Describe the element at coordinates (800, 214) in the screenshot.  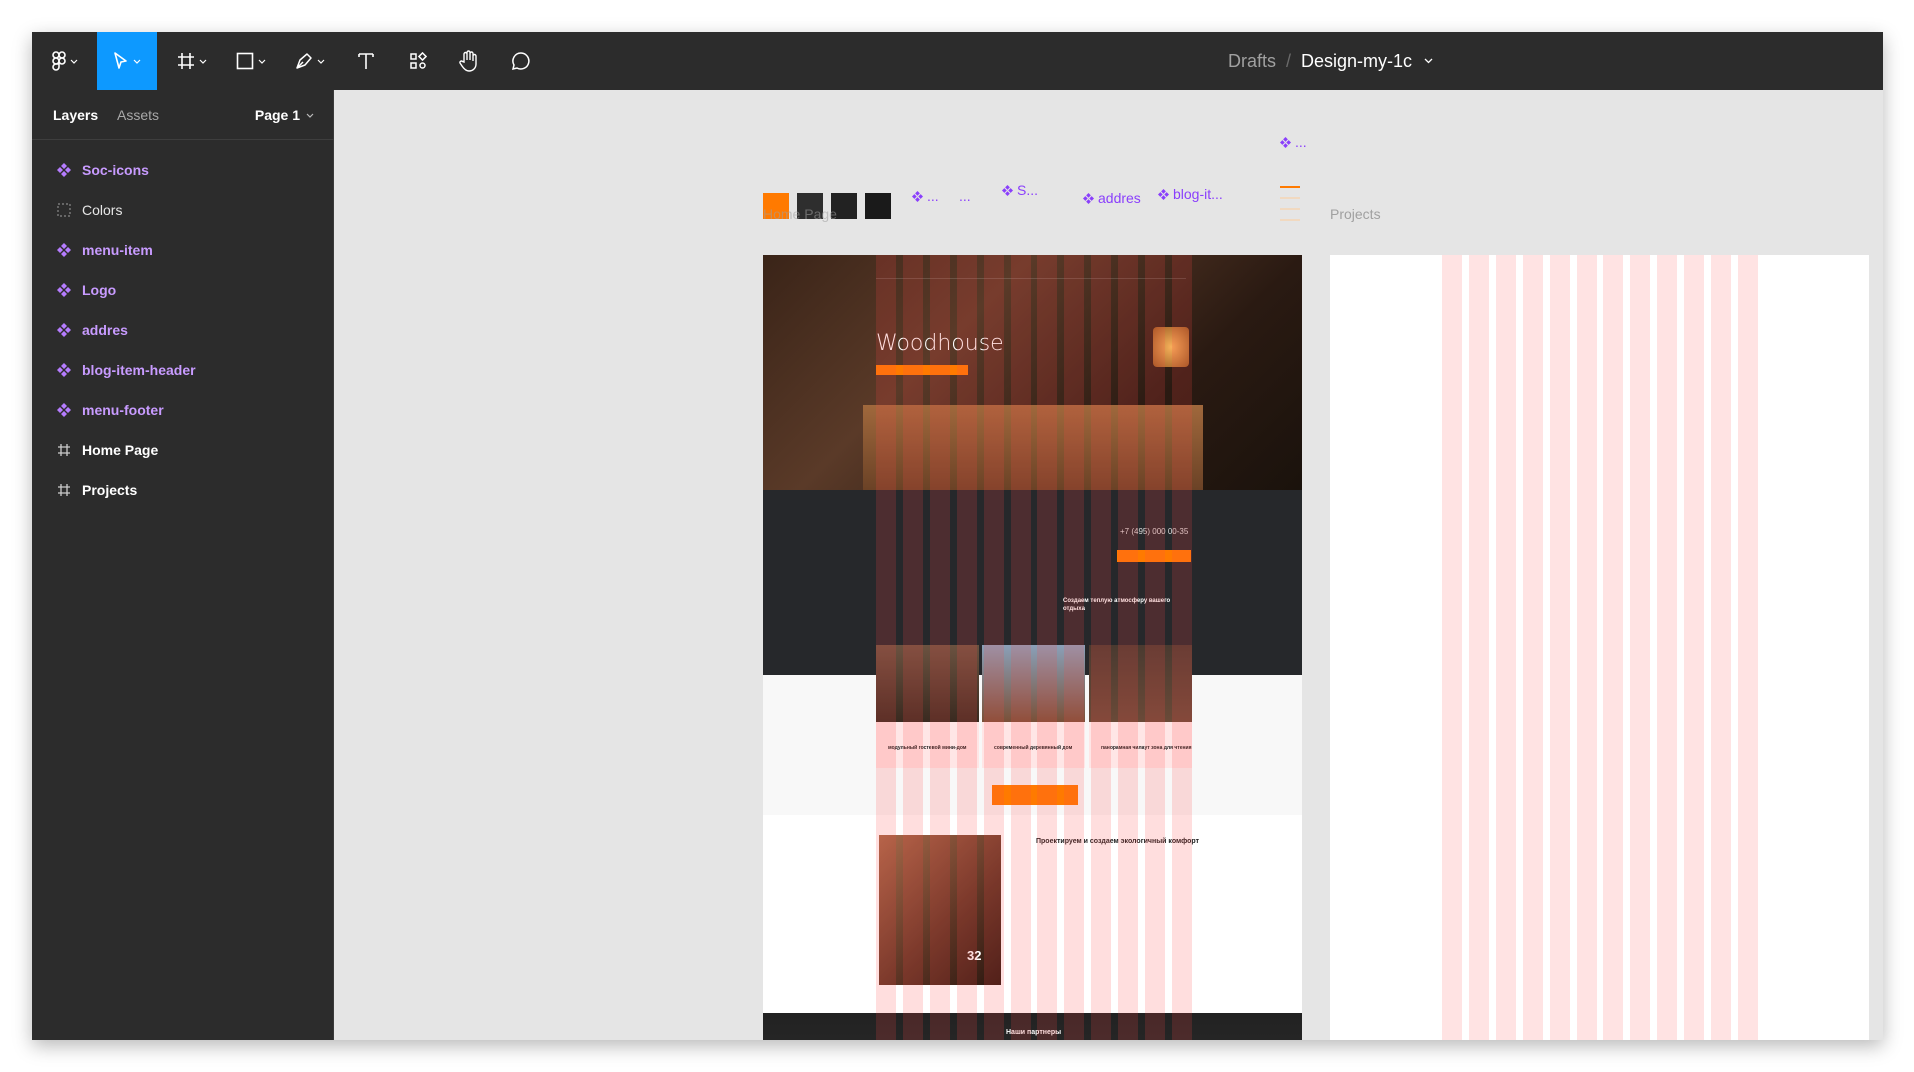
I see `frame-label-home-page: Home Page` at that location.